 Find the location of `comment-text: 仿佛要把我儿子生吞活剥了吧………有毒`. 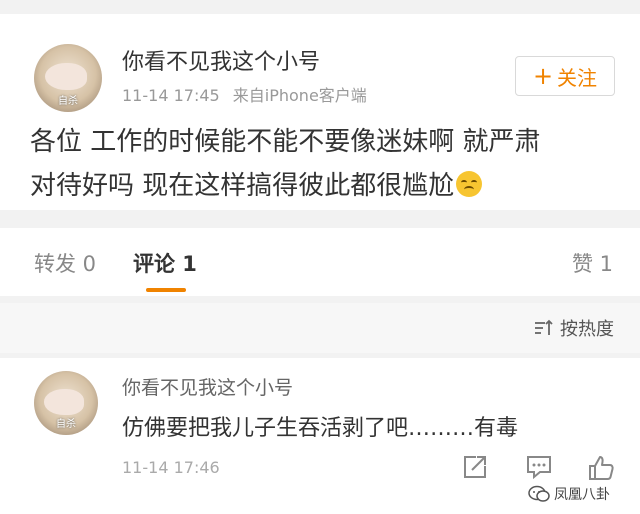

comment-text: 仿佛要把我儿子生吞活剥了吧………有毒 is located at coordinates (320, 428).